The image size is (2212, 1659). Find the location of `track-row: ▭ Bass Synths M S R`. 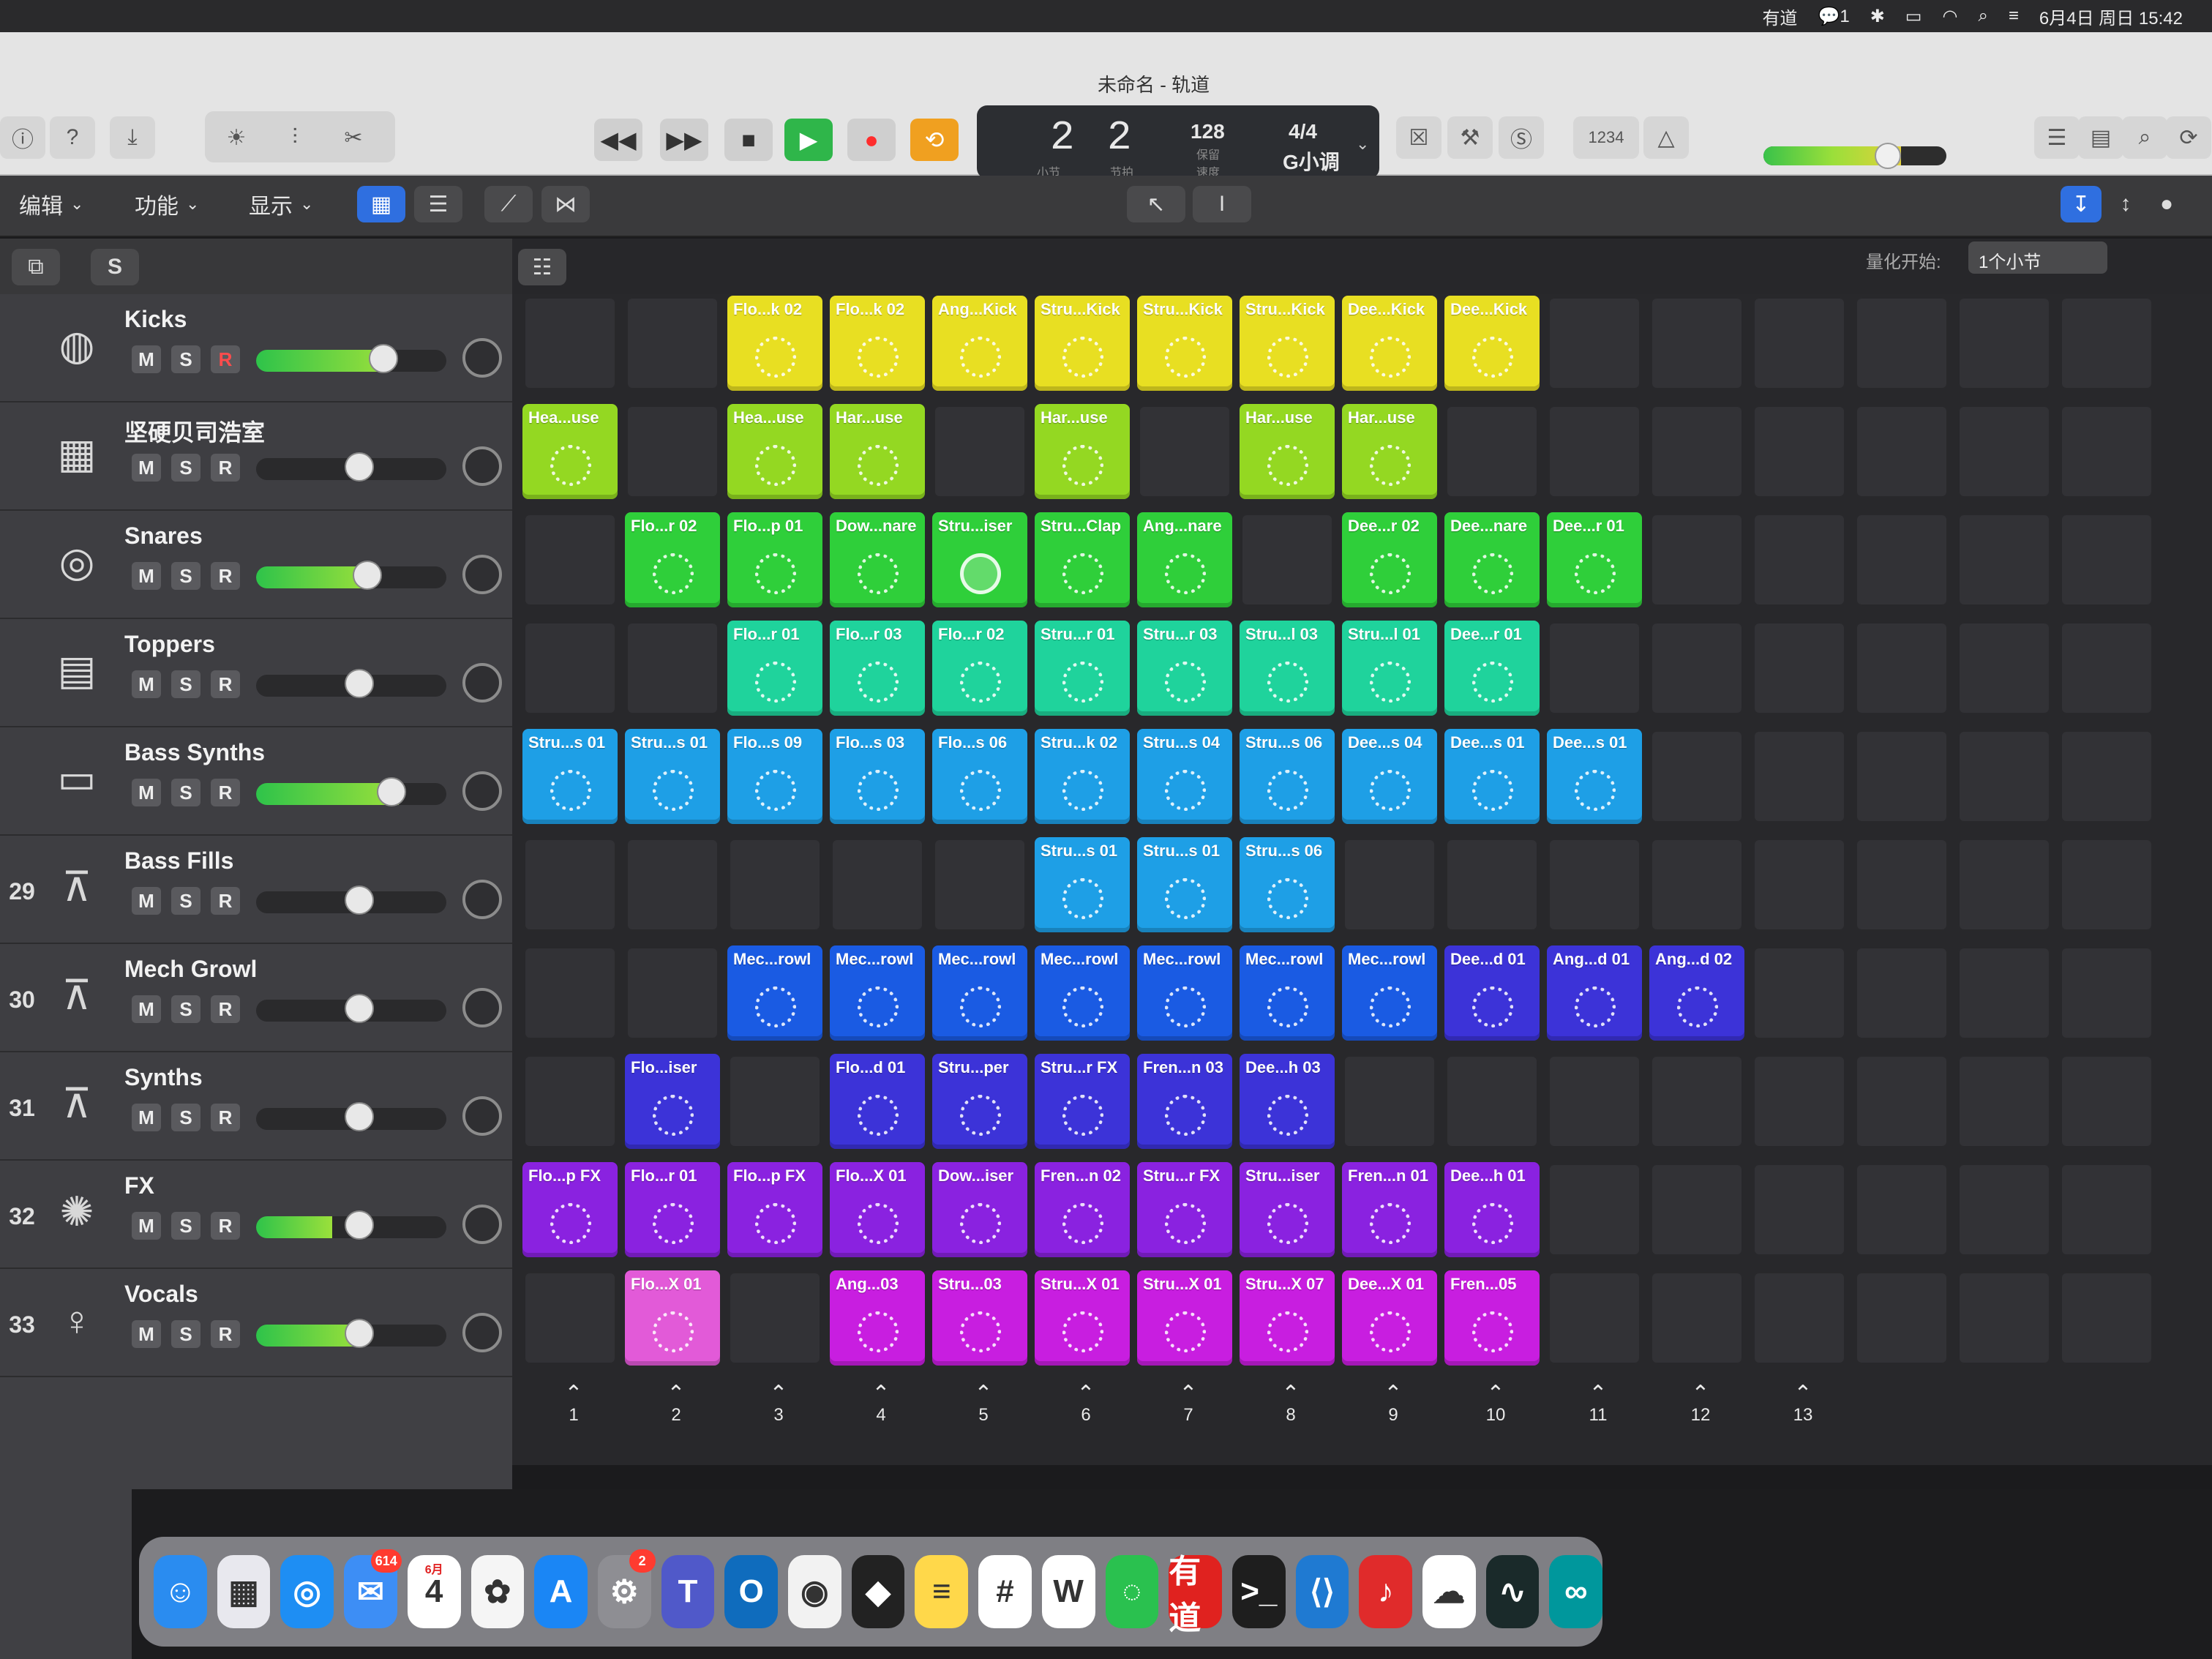

track-row: ▭ Bass Synths M S R is located at coordinates (256, 782).